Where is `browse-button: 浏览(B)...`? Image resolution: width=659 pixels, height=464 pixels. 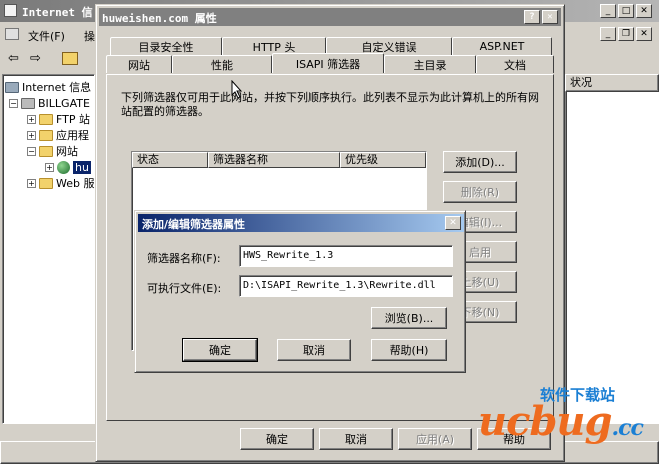
browse-button: 浏览(B)... is located at coordinates (409, 318).